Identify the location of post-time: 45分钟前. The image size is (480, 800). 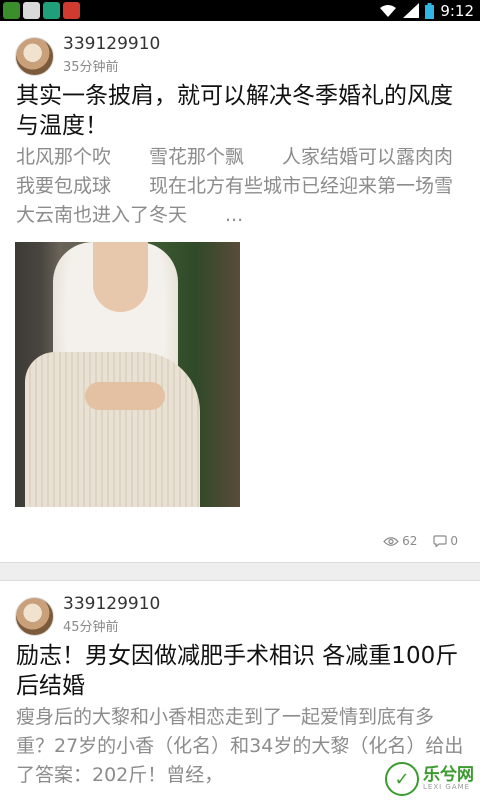
(91, 627).